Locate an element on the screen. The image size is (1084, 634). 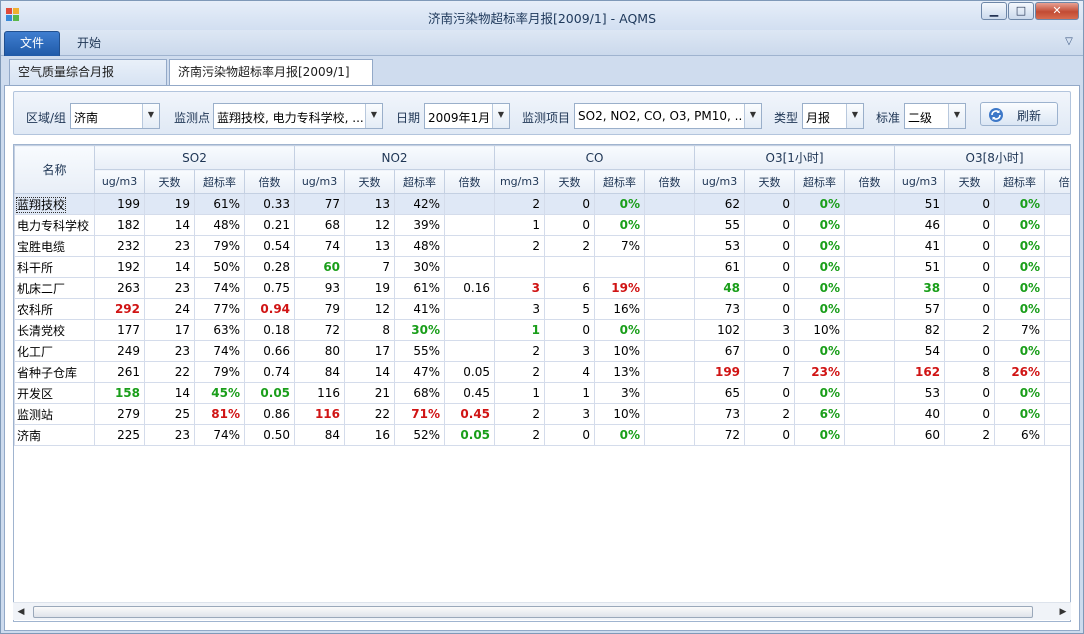
date-combo: 2009年1月 ▼ is located at coordinates (467, 116).